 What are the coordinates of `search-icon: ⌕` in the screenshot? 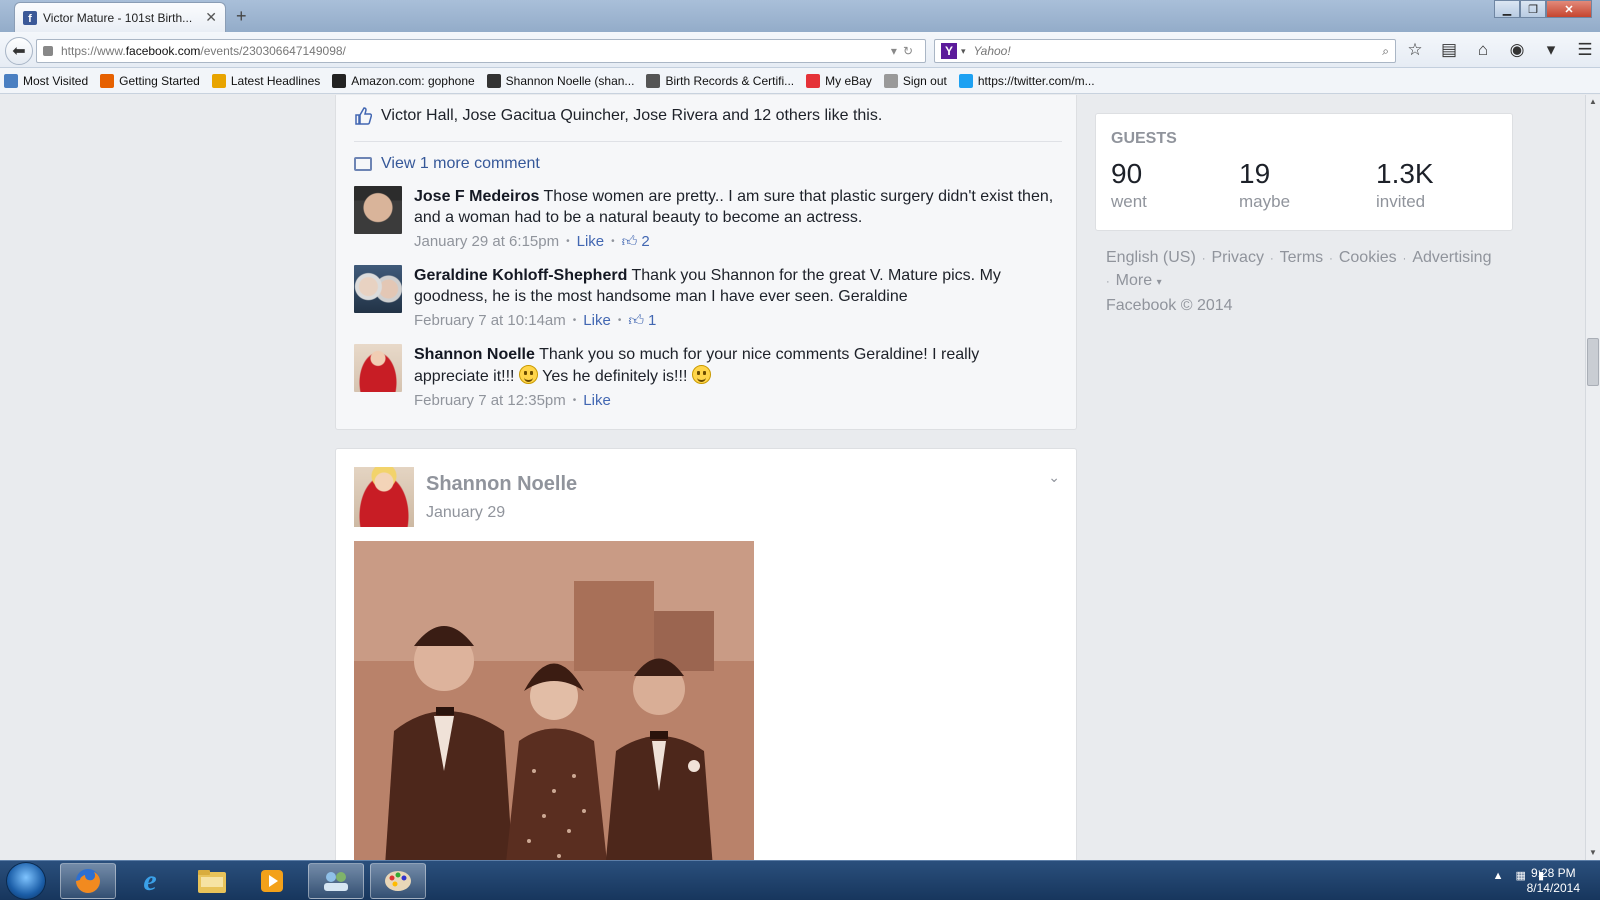 It's located at (1385, 51).